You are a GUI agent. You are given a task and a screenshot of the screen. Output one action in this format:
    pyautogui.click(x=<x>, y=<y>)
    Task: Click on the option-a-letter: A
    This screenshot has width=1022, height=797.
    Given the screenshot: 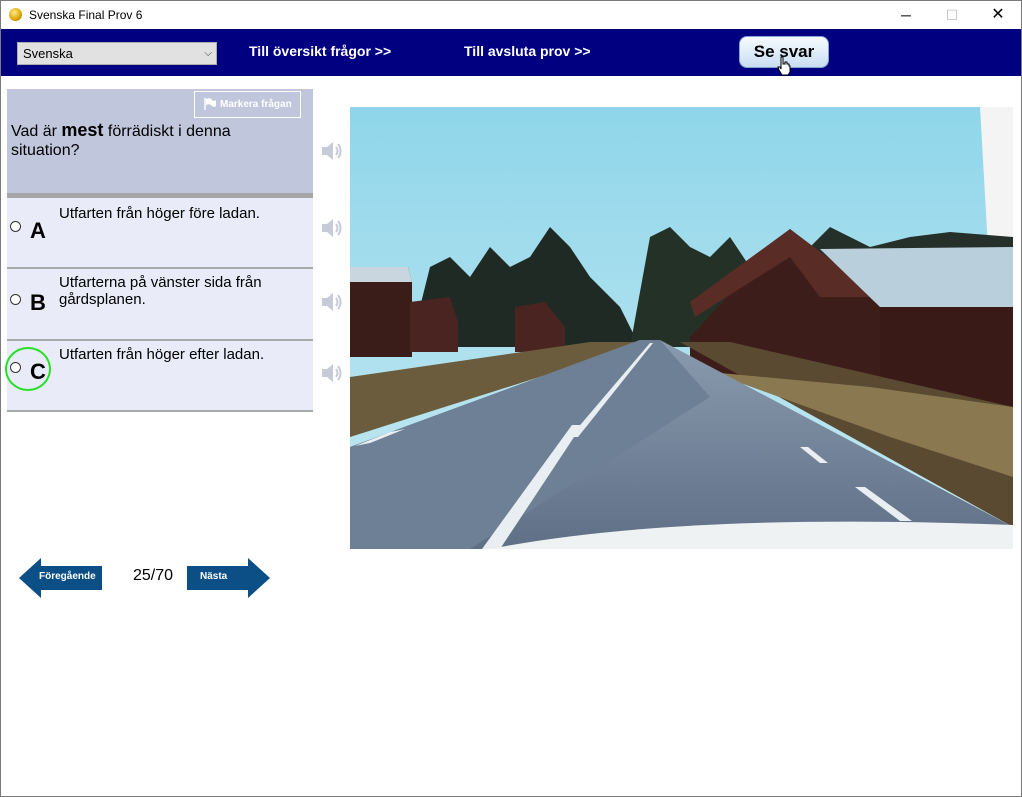 What is the action you would take?
    pyautogui.click(x=38, y=230)
    